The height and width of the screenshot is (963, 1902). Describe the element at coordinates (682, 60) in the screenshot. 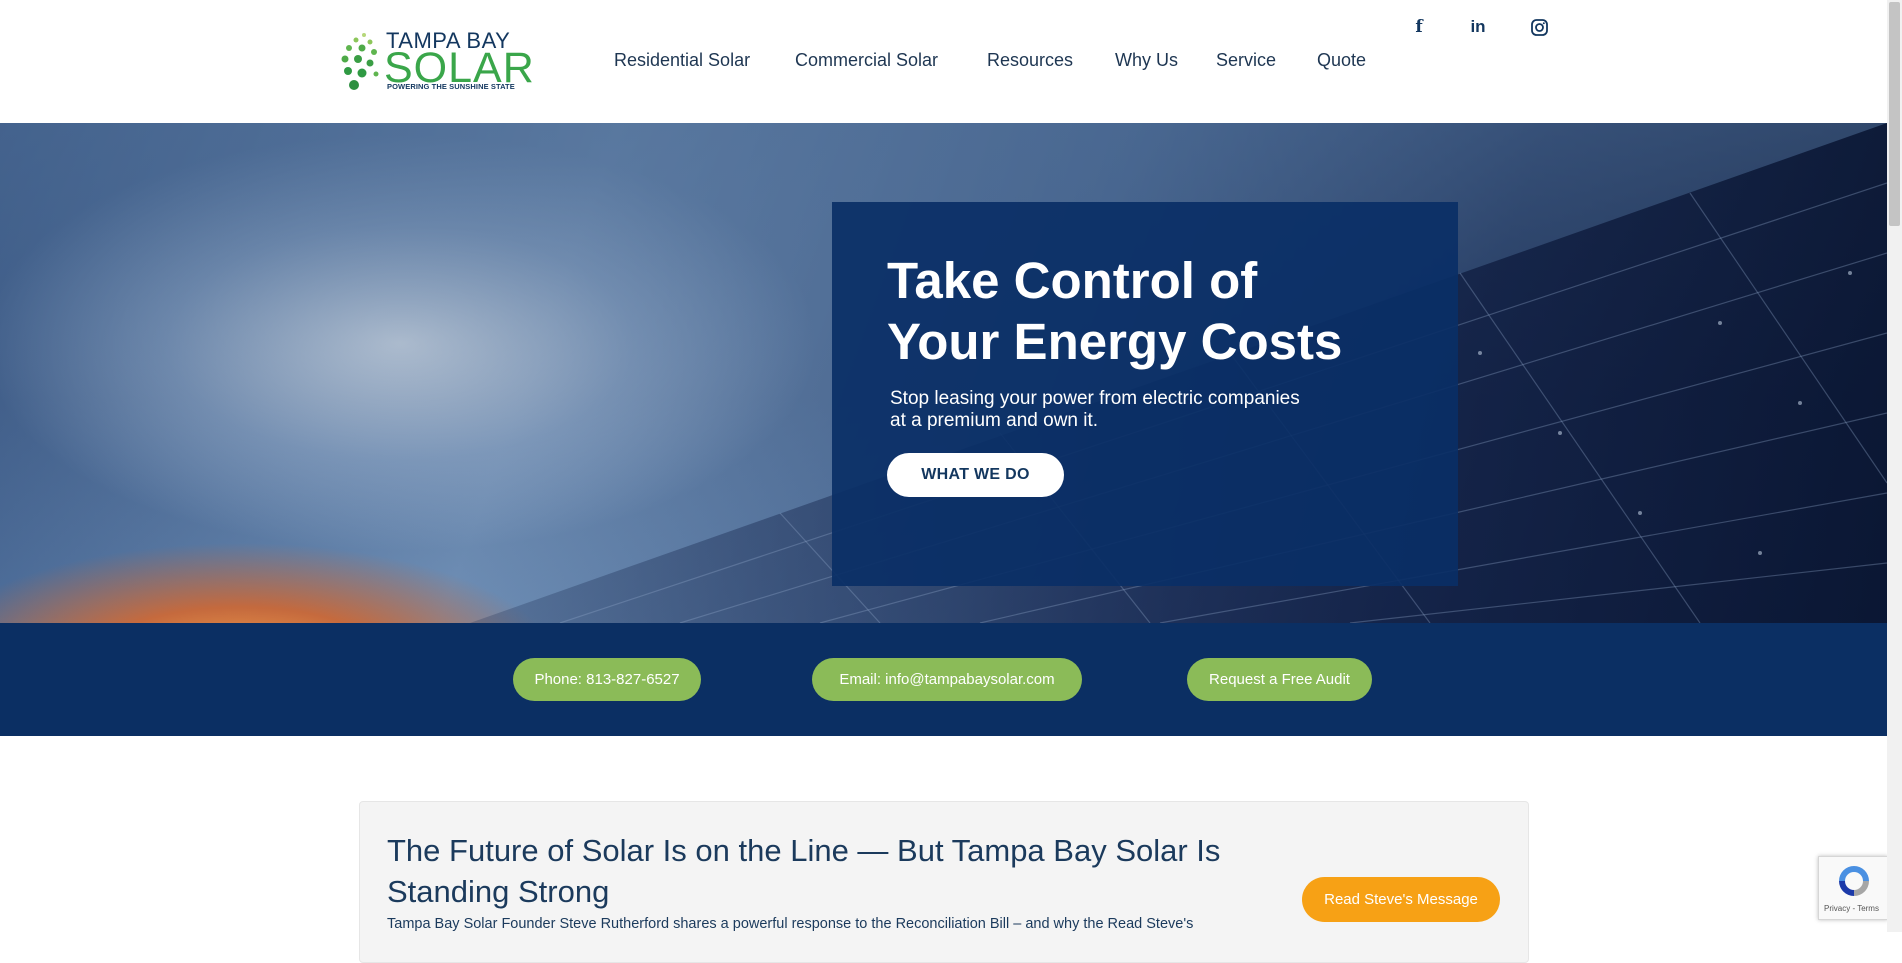

I see `nav-item-residential-solar: Residential Solar` at that location.